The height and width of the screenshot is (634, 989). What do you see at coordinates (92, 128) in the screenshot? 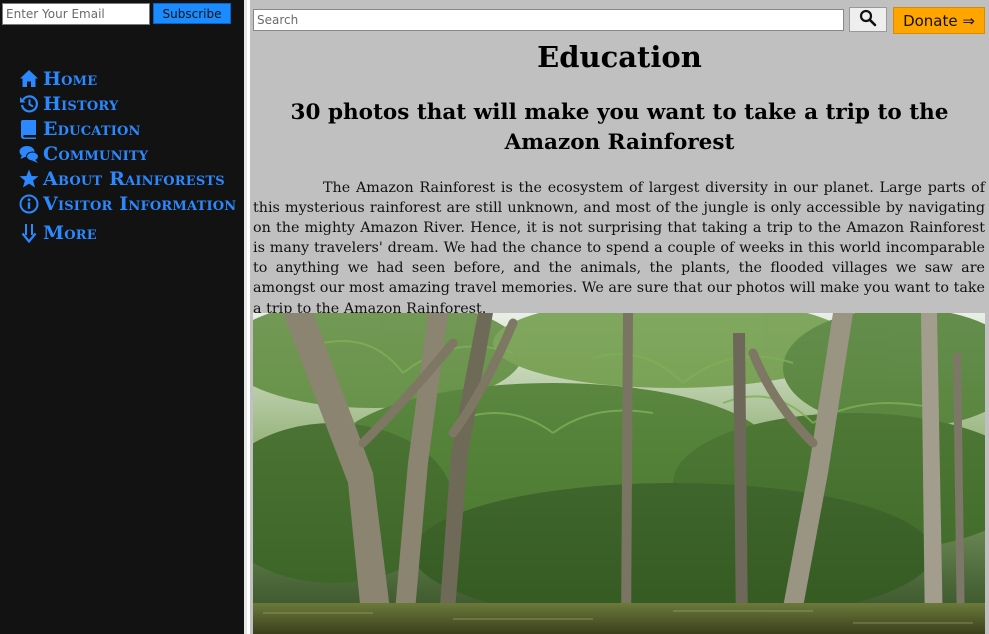
I see `sidebar-item-label: Education` at bounding box center [92, 128].